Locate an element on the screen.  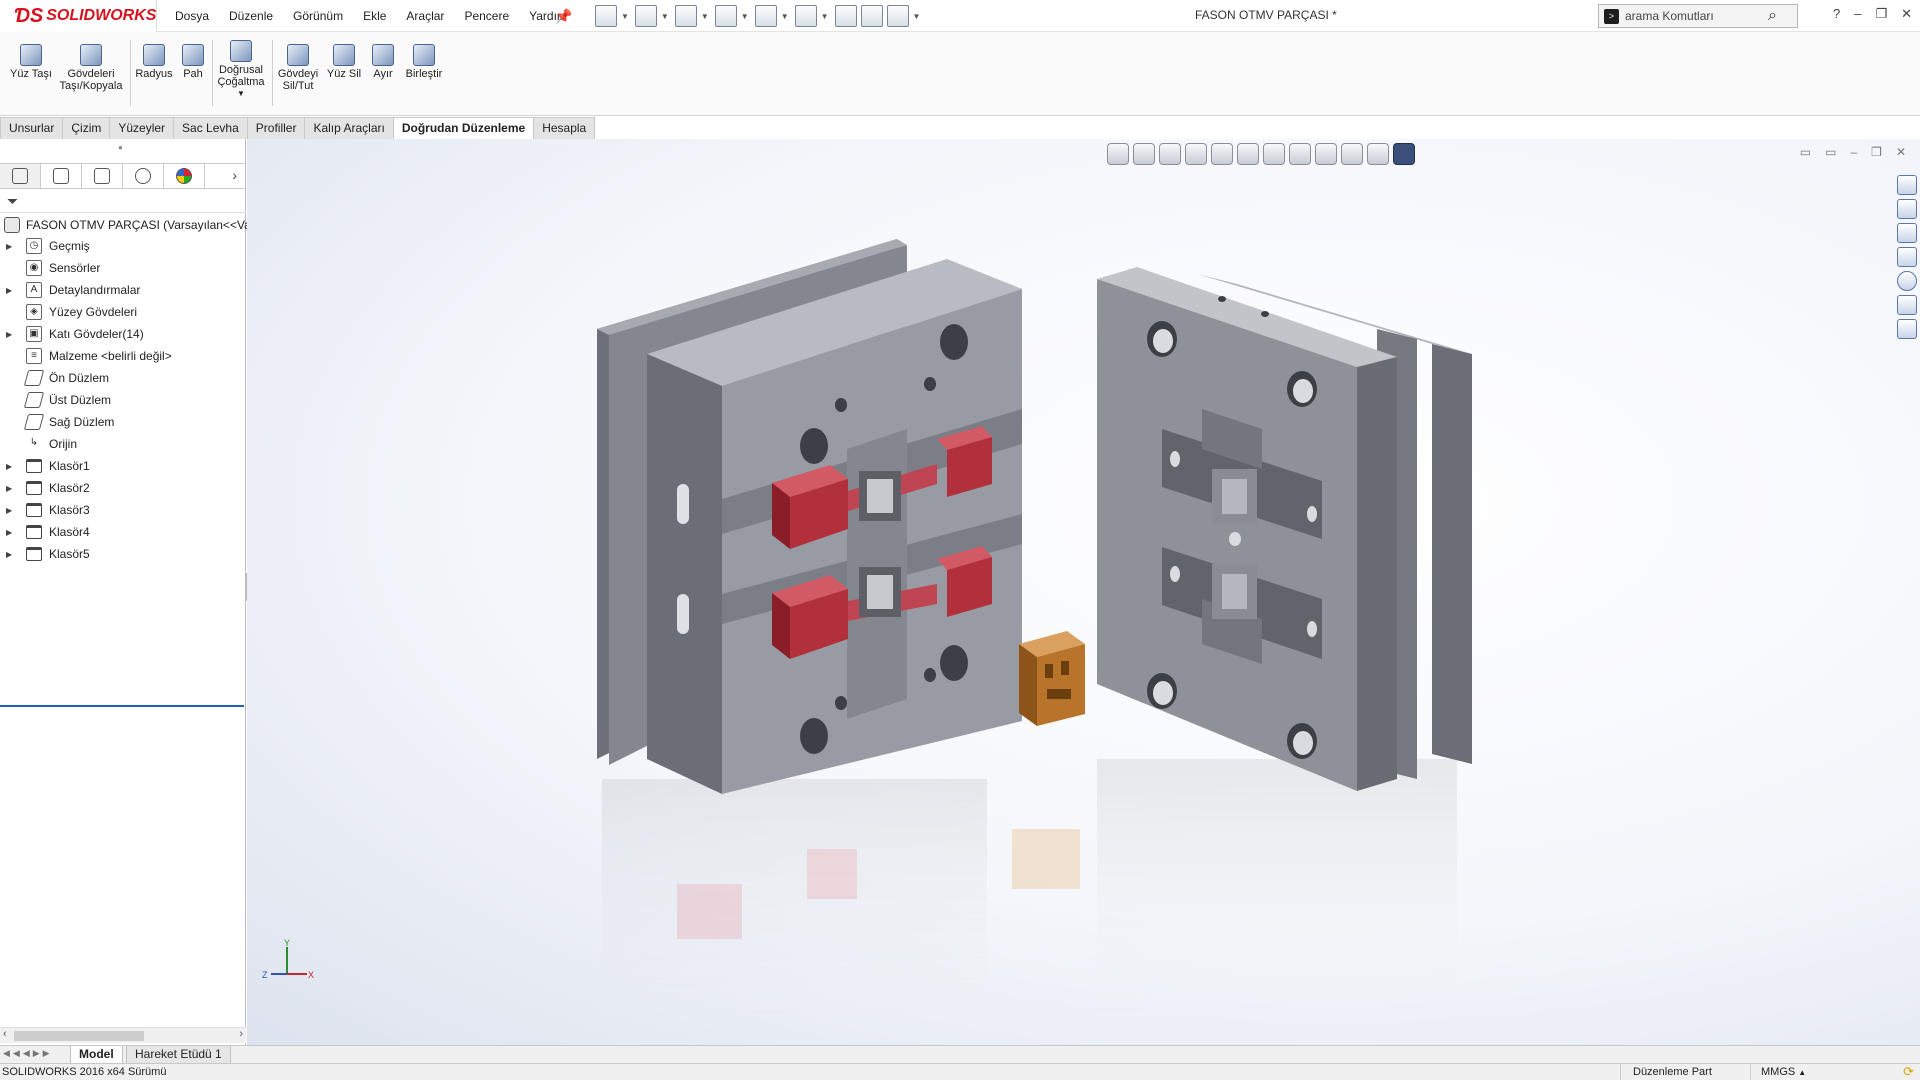
view-palette-icon is located at coordinates (1907, 257).